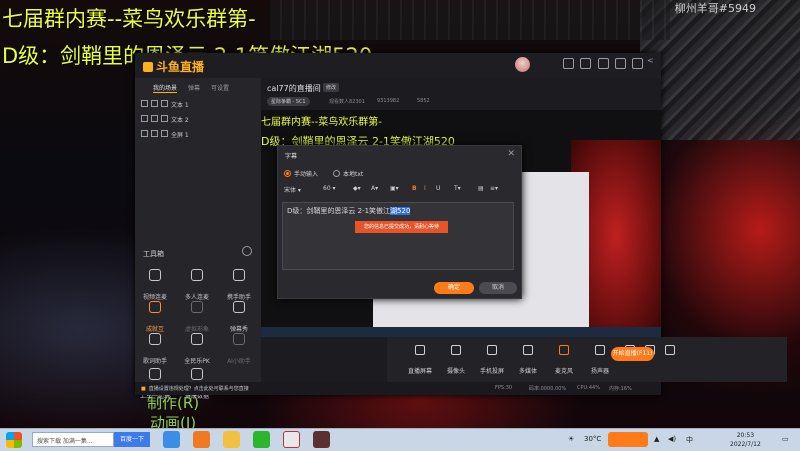 This screenshot has width=800, height=451. What do you see at coordinates (247, 251) in the screenshot?
I see `more-icon` at bounding box center [247, 251].